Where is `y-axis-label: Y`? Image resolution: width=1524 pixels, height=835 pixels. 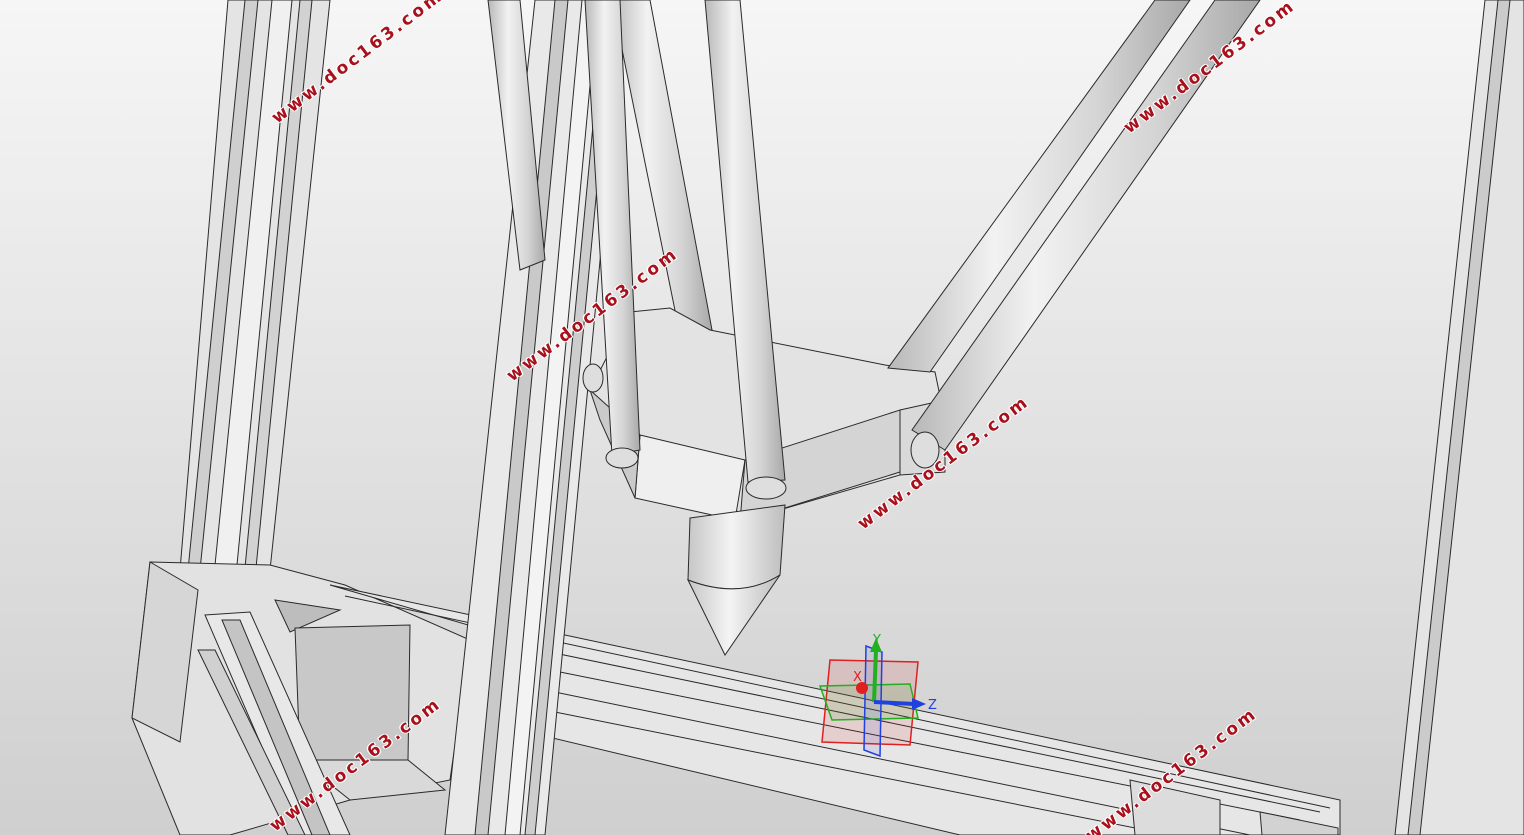 y-axis-label: Y is located at coordinates (876, 640).